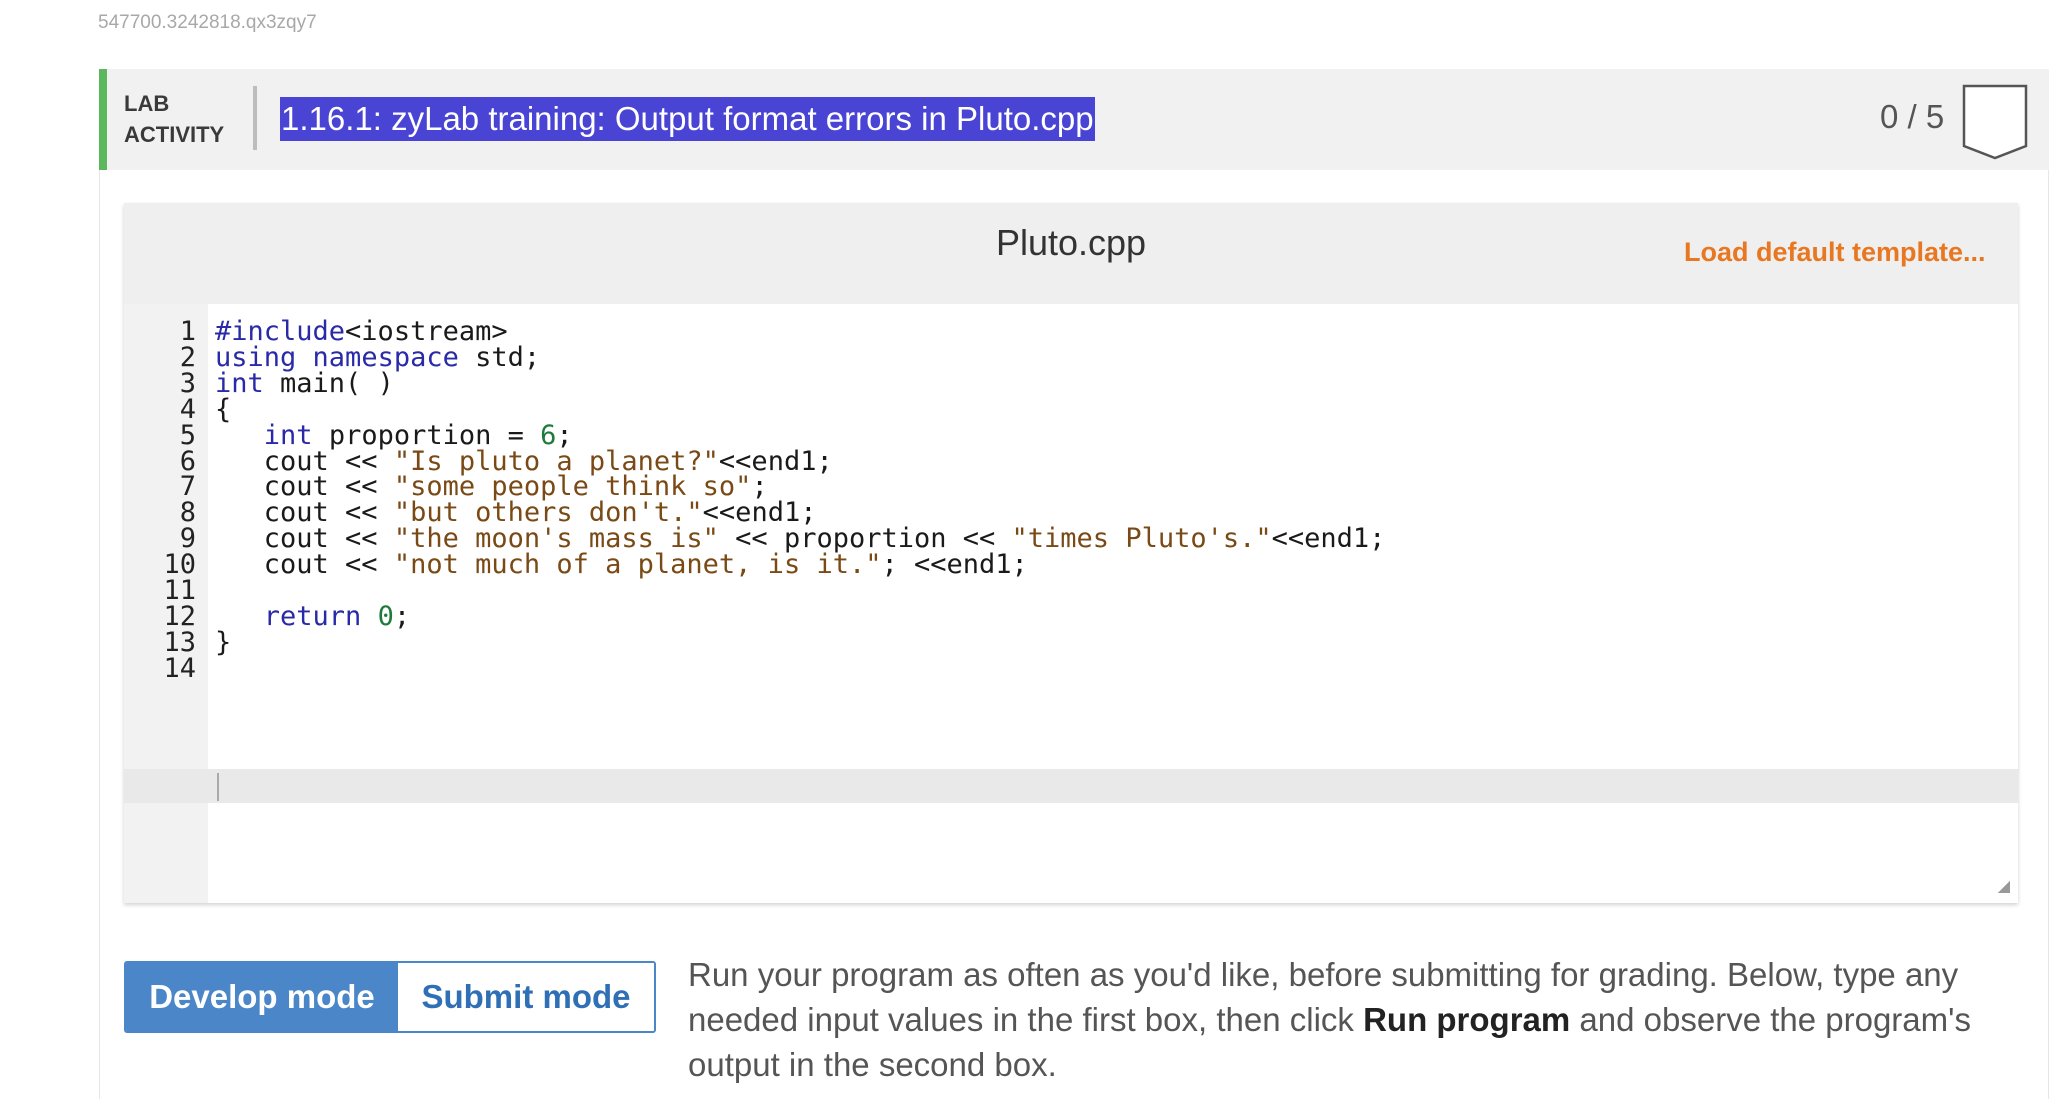  I want to click on code-text: }, so click(223, 642).